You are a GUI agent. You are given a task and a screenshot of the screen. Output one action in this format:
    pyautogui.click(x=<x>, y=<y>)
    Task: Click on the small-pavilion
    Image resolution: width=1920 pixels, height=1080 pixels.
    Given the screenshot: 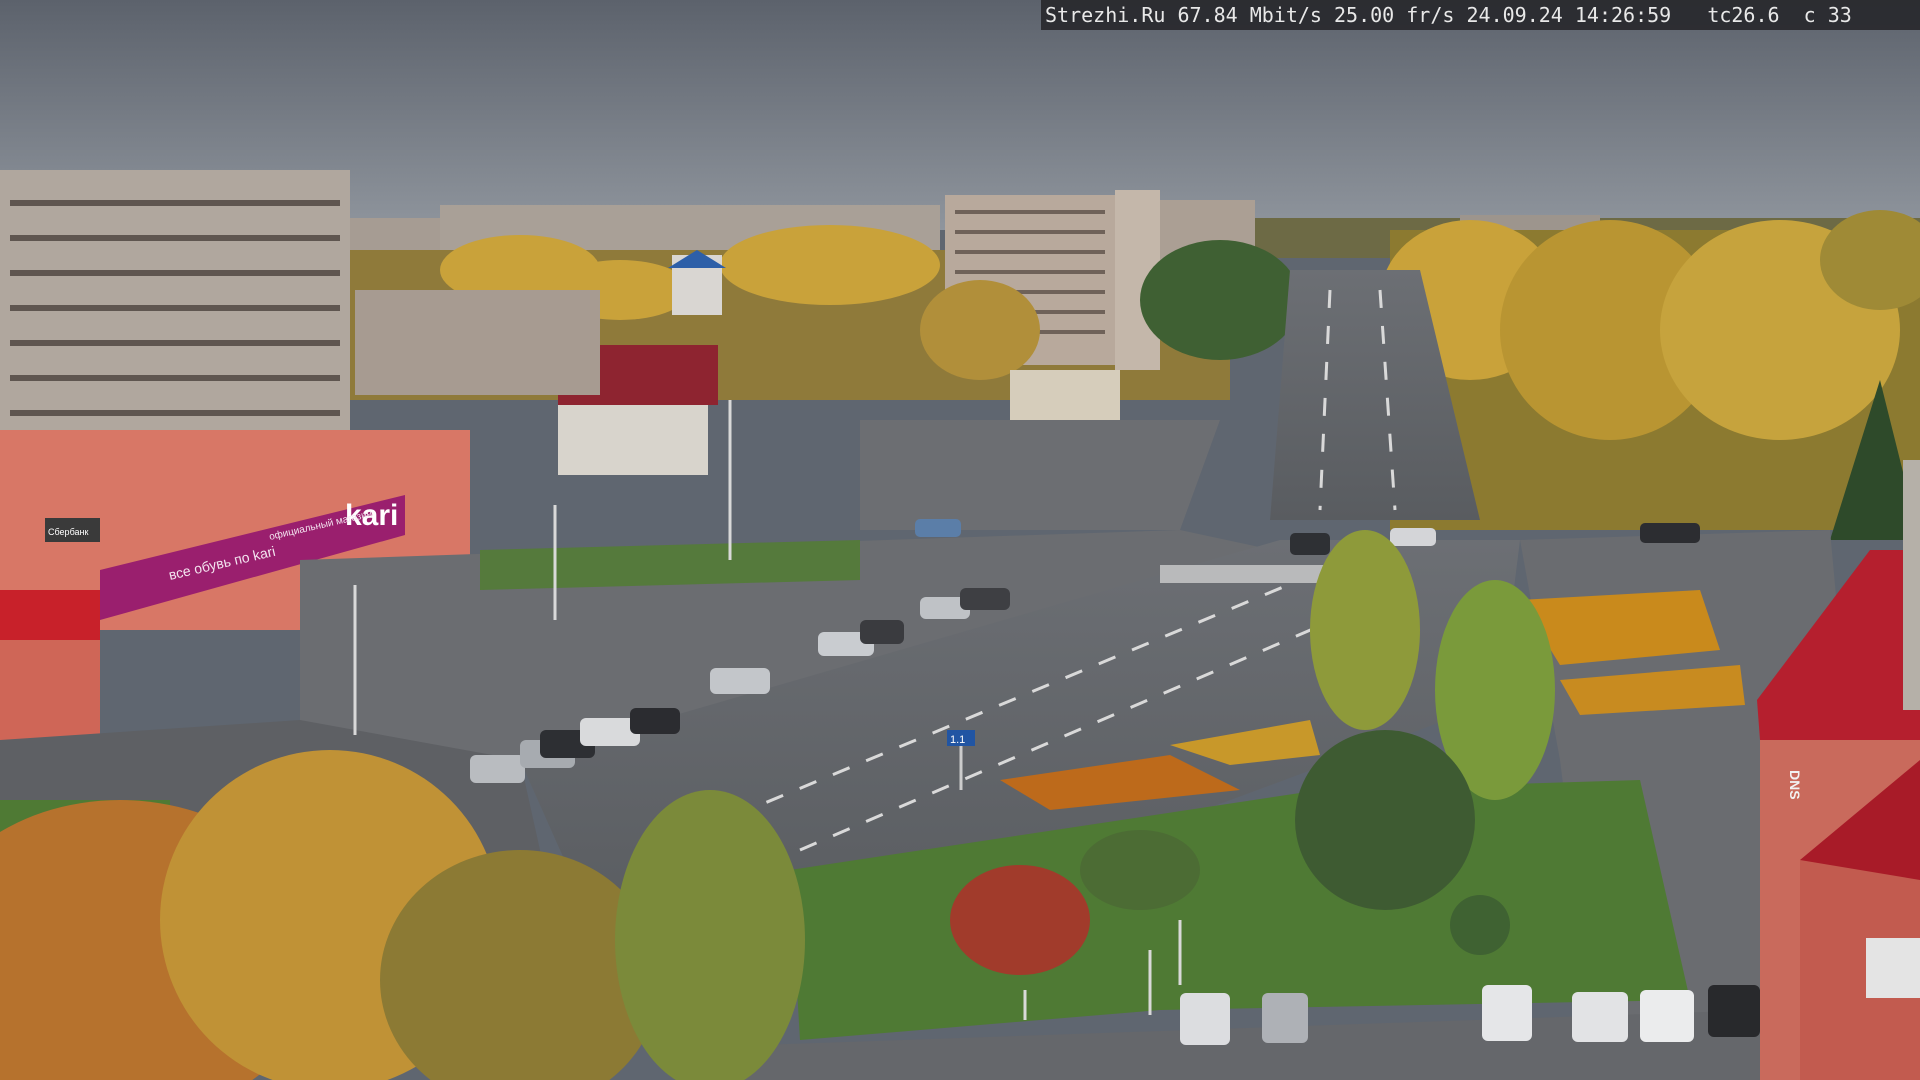 What is the action you would take?
    pyautogui.click(x=1065, y=395)
    